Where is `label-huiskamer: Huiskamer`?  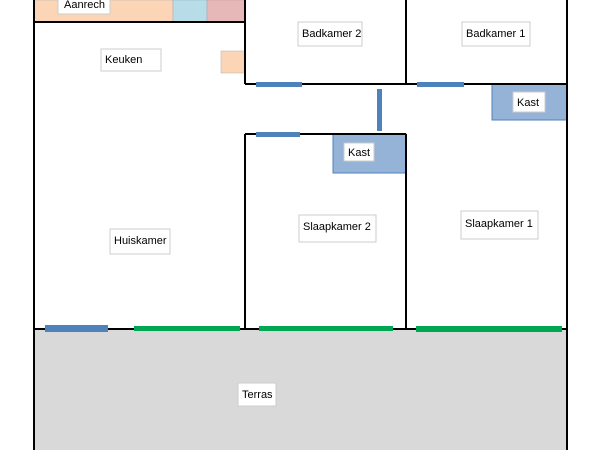 label-huiskamer: Huiskamer is located at coordinates (140, 241).